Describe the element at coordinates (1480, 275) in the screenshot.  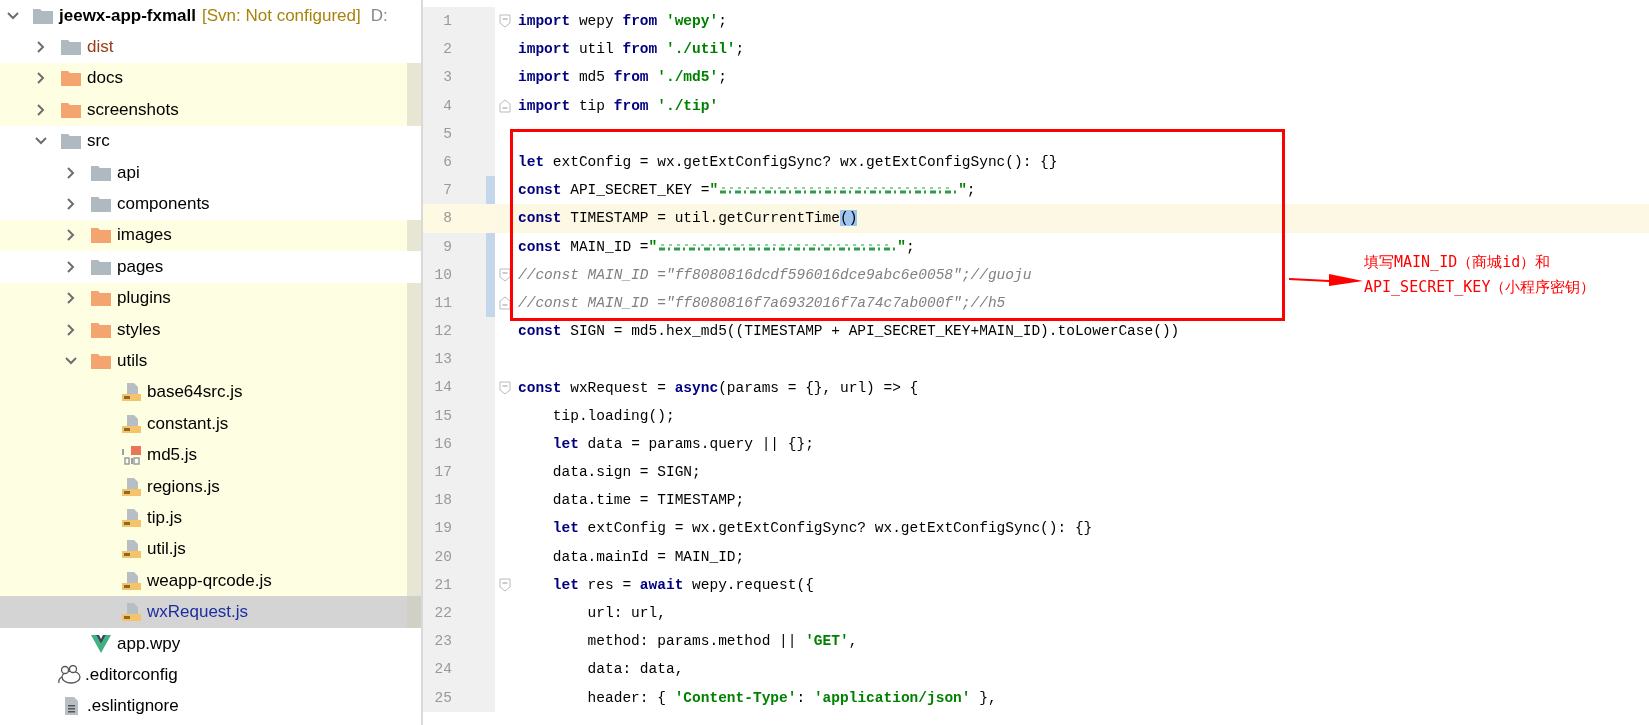
I see `annotation-text: 填写MAIN_ID（商城id）和 API_SECRET_KEY（小程序密钥）` at that location.